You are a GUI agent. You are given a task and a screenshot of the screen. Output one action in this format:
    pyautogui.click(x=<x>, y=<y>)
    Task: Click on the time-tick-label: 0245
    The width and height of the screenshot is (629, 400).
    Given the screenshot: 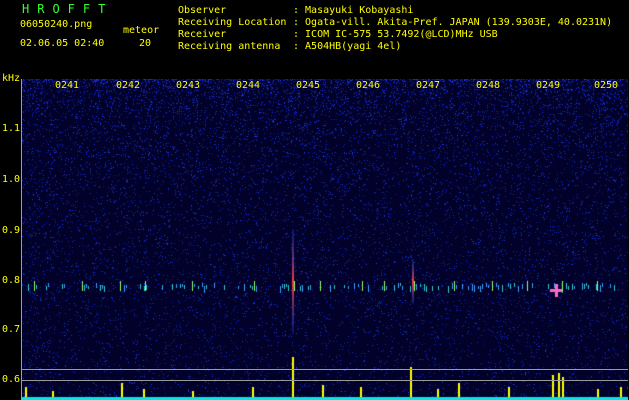 What is the action you would take?
    pyautogui.click(x=308, y=85)
    